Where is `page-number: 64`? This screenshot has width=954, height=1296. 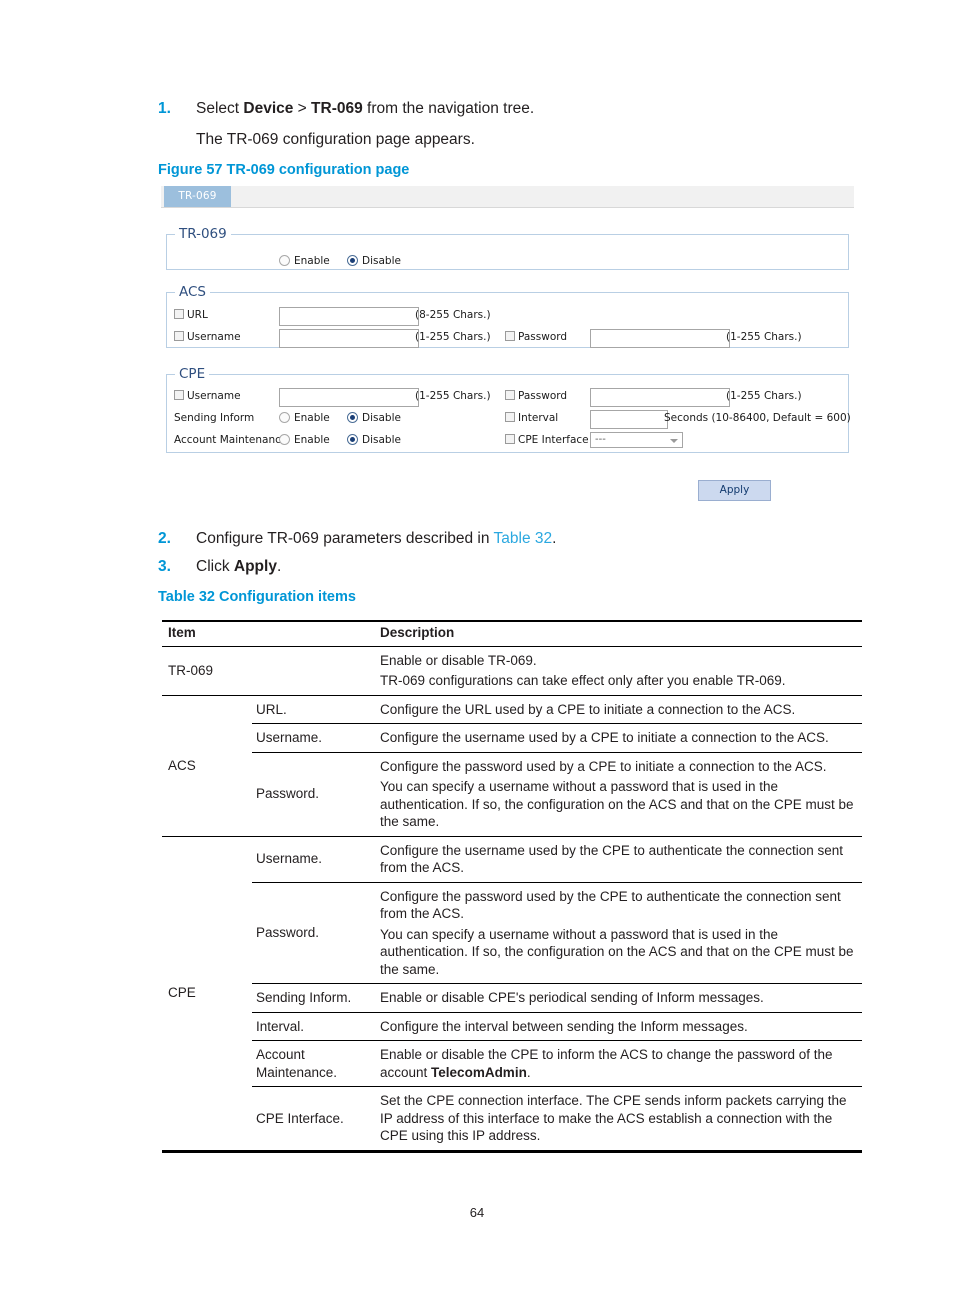 page-number: 64 is located at coordinates (477, 1212).